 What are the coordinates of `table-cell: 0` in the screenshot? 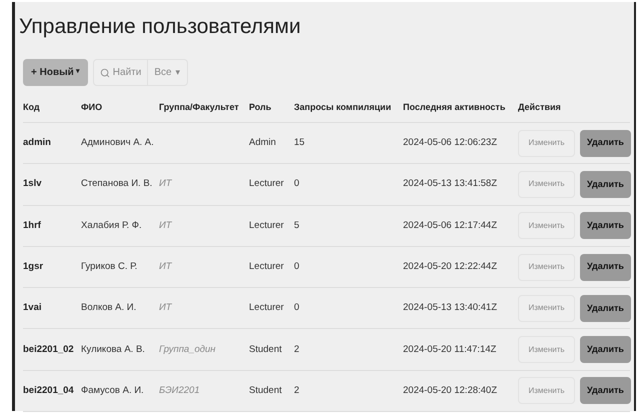 It's located at (297, 308).